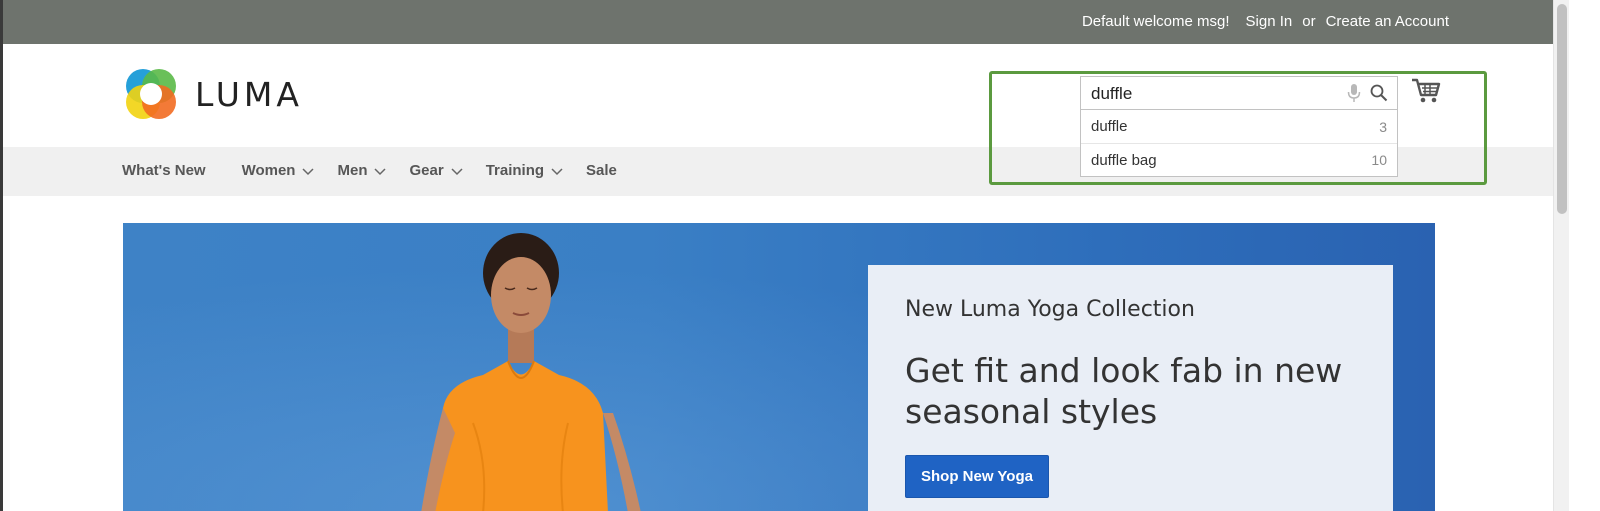  What do you see at coordinates (1561, 255) in the screenshot?
I see `vertical-scrollbar` at bounding box center [1561, 255].